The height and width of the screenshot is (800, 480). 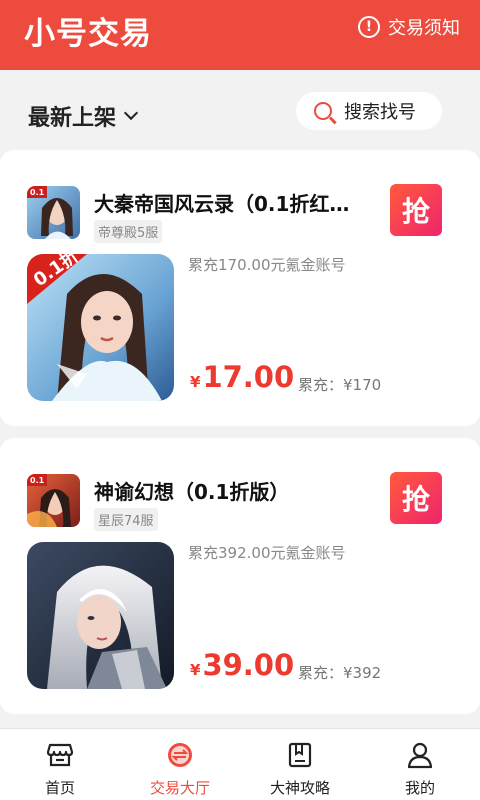 What do you see at coordinates (72, 118) in the screenshot?
I see `sort-label: 最新上架` at bounding box center [72, 118].